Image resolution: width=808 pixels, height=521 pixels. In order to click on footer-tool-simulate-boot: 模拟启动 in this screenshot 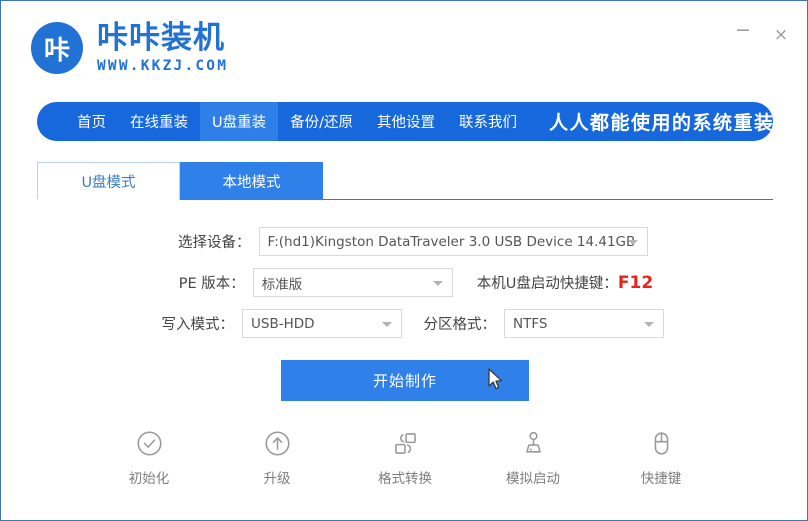, I will do `click(533, 457)`.